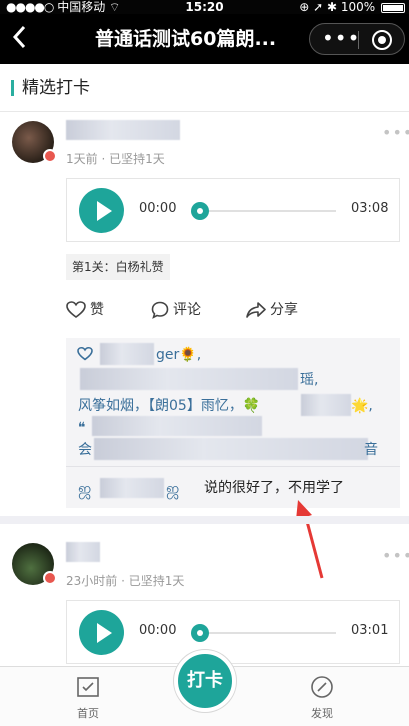 This screenshot has height=726, width=409. Describe the element at coordinates (332, 7) in the screenshot. I see `bluetooth-icon: ✱` at that location.